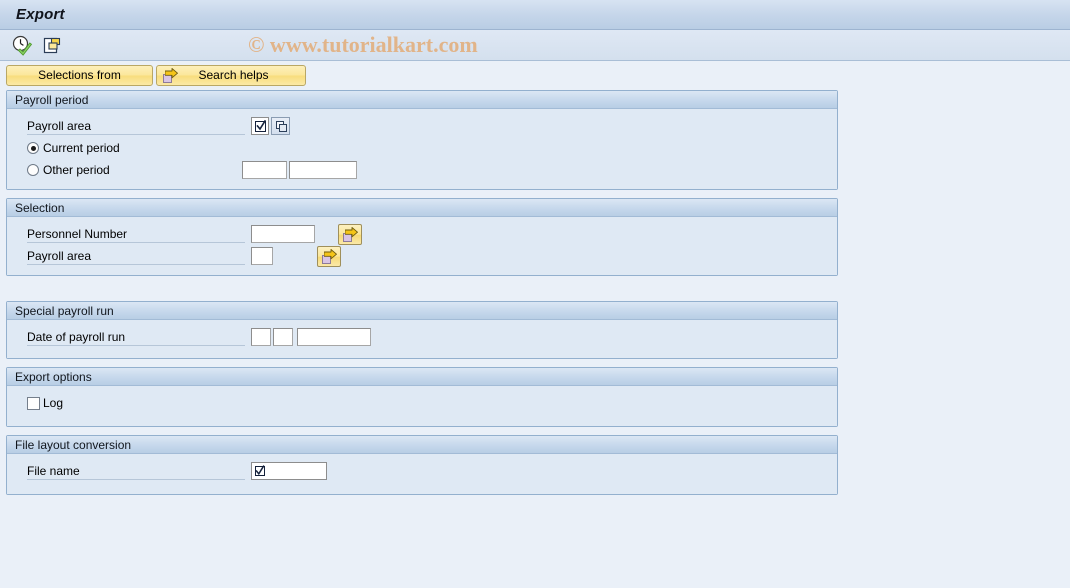 This screenshot has height=588, width=1070. Describe the element at coordinates (40, 14) in the screenshot. I see `page-title: Export` at that location.